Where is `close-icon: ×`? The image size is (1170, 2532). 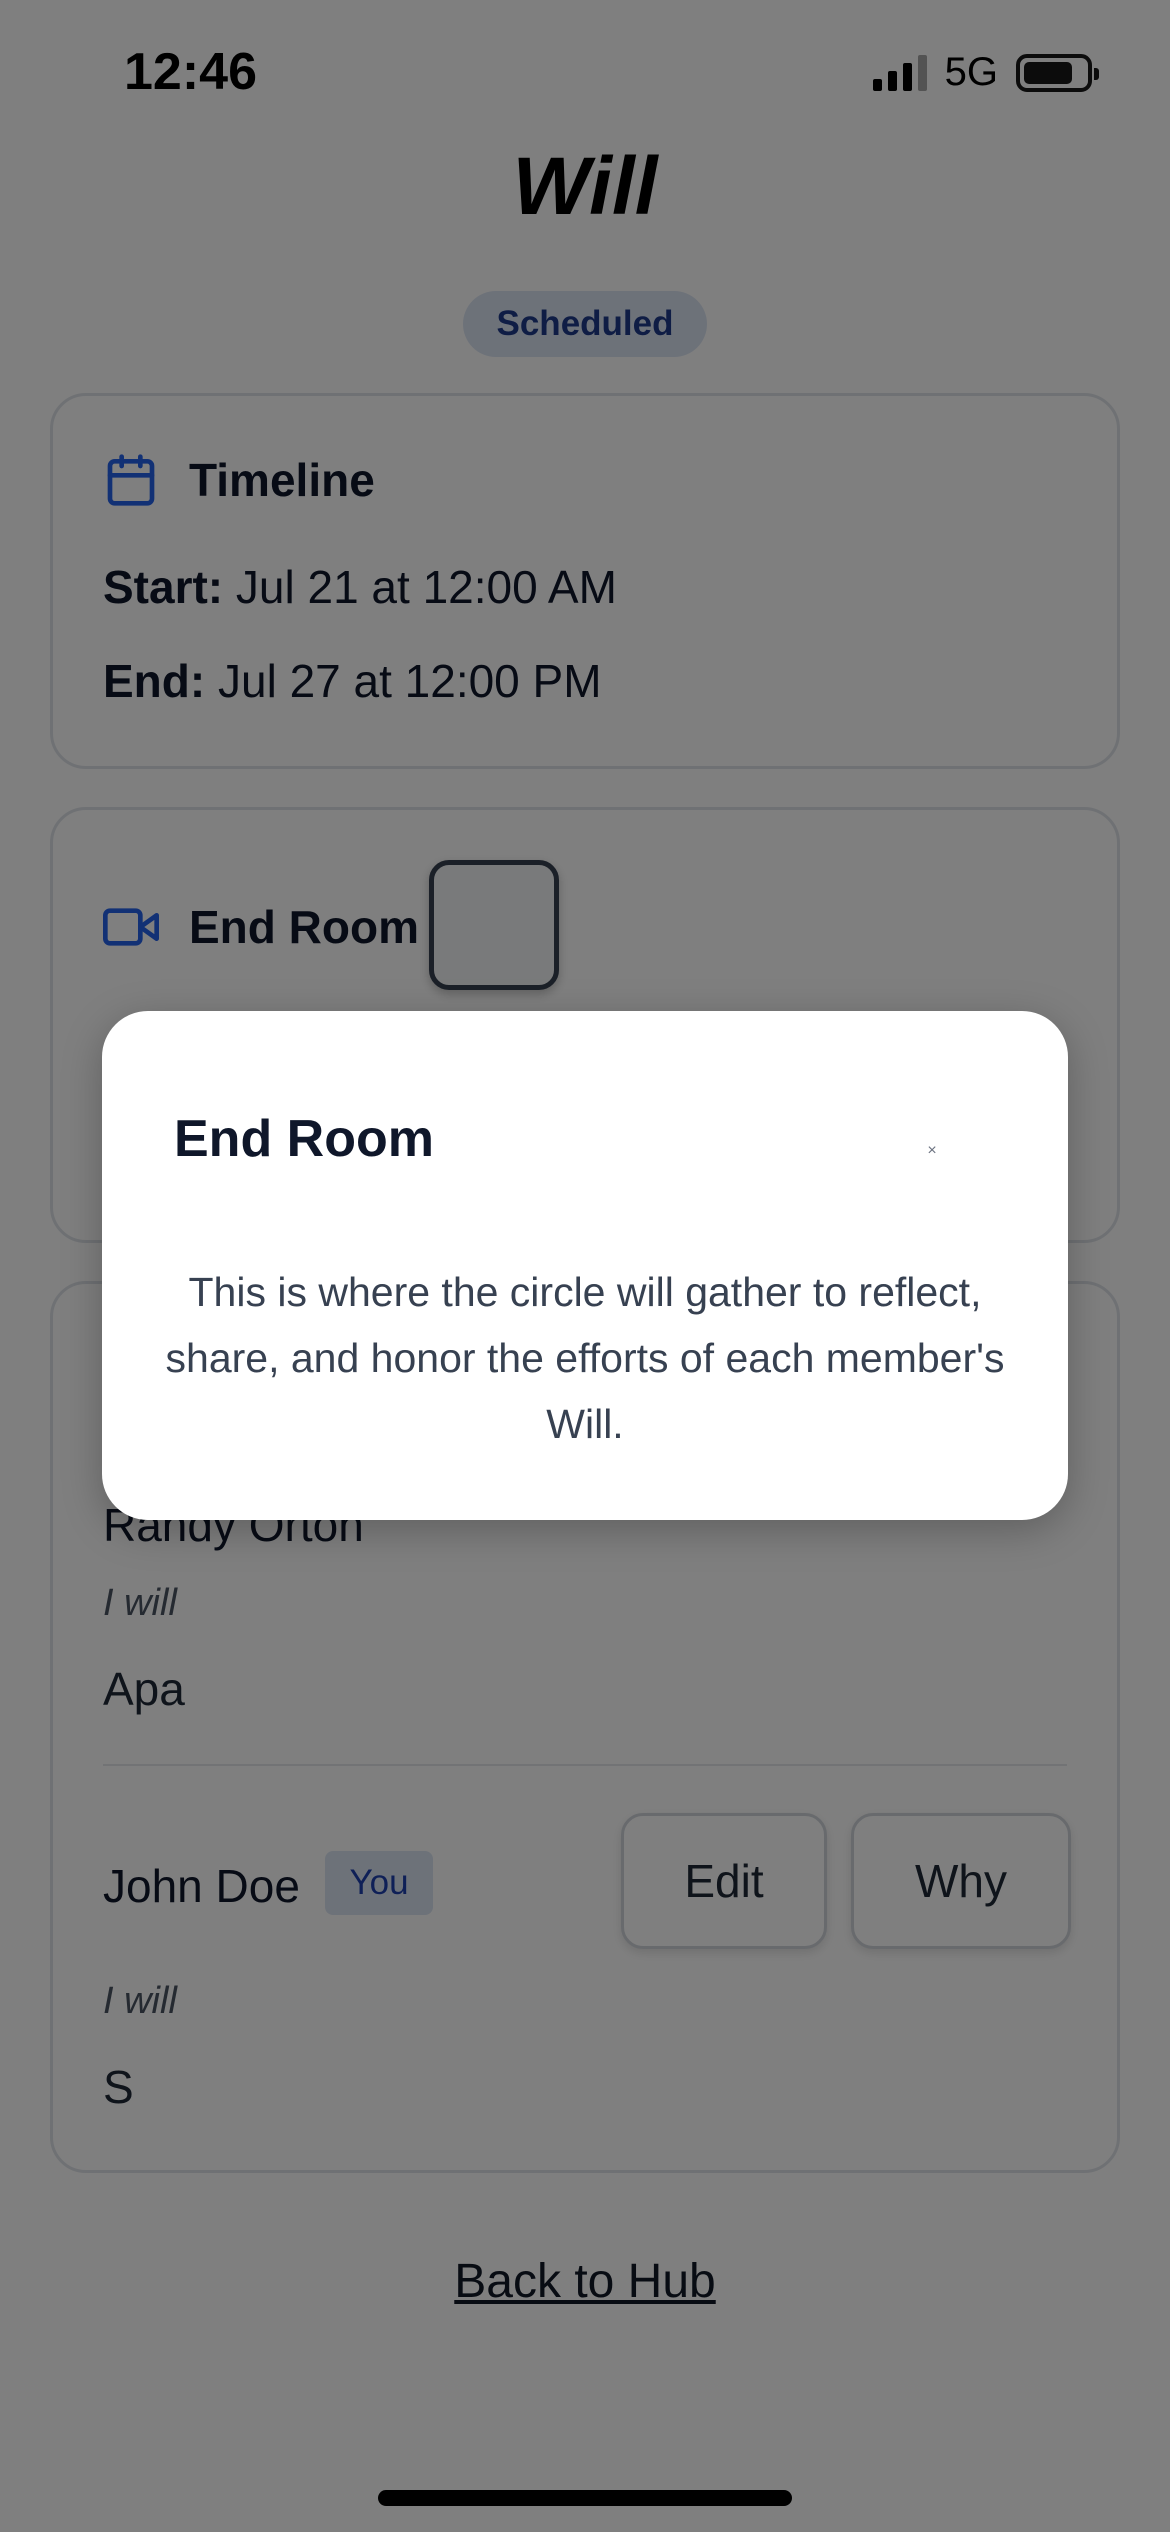 close-icon: × is located at coordinates (932, 1151).